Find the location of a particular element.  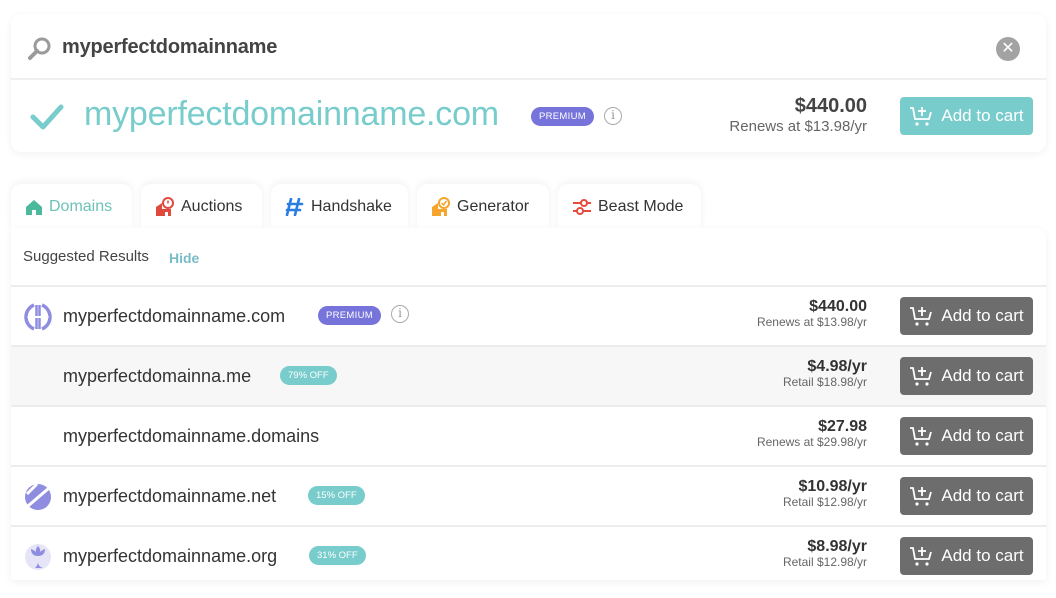

close-icon: ✕ is located at coordinates (1008, 48).